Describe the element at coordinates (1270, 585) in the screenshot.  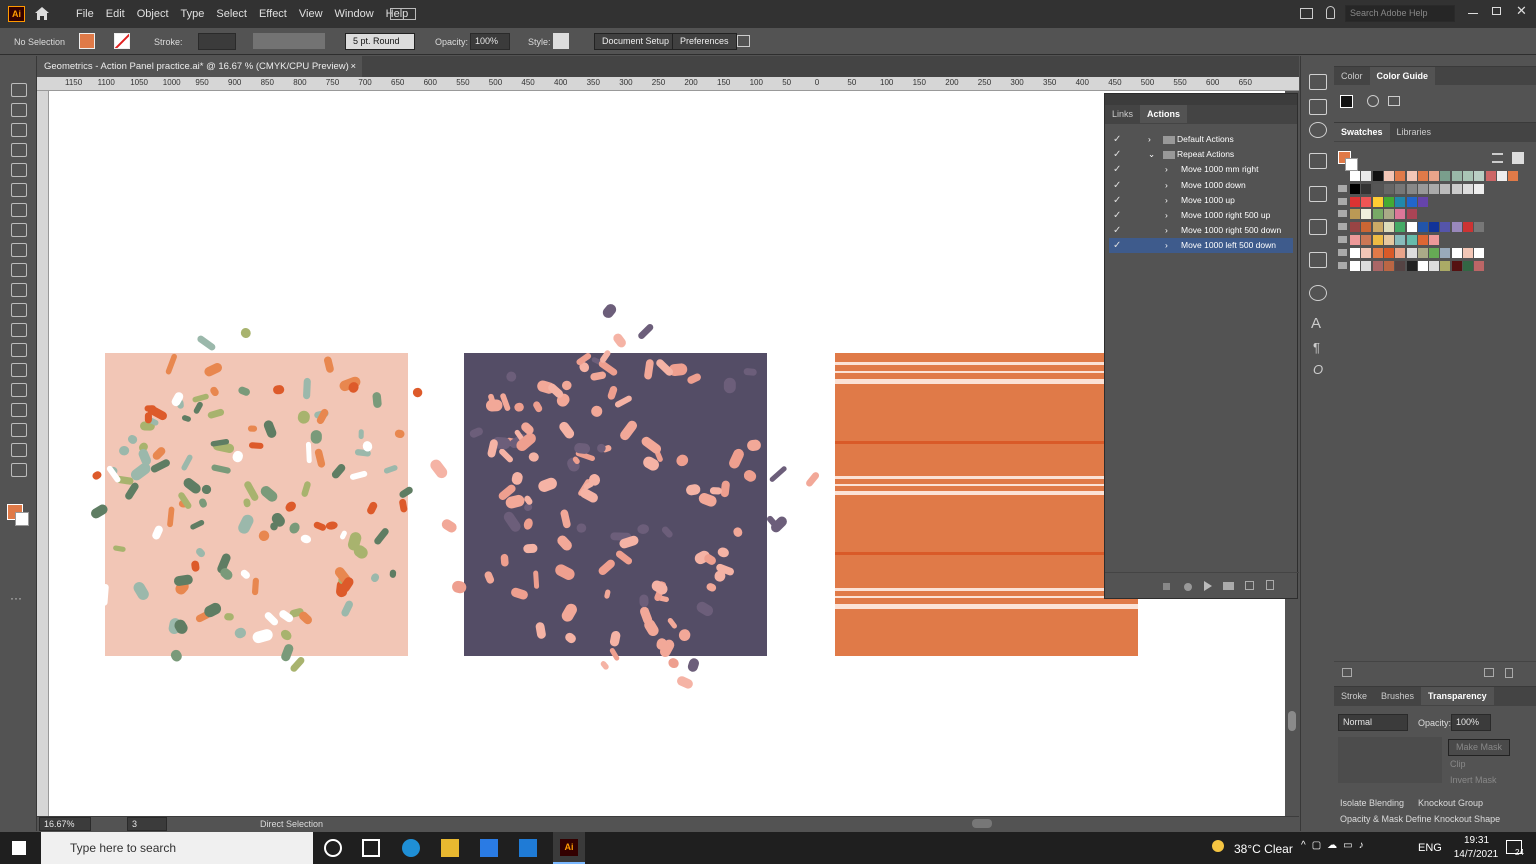
I see `delete-icon` at that location.